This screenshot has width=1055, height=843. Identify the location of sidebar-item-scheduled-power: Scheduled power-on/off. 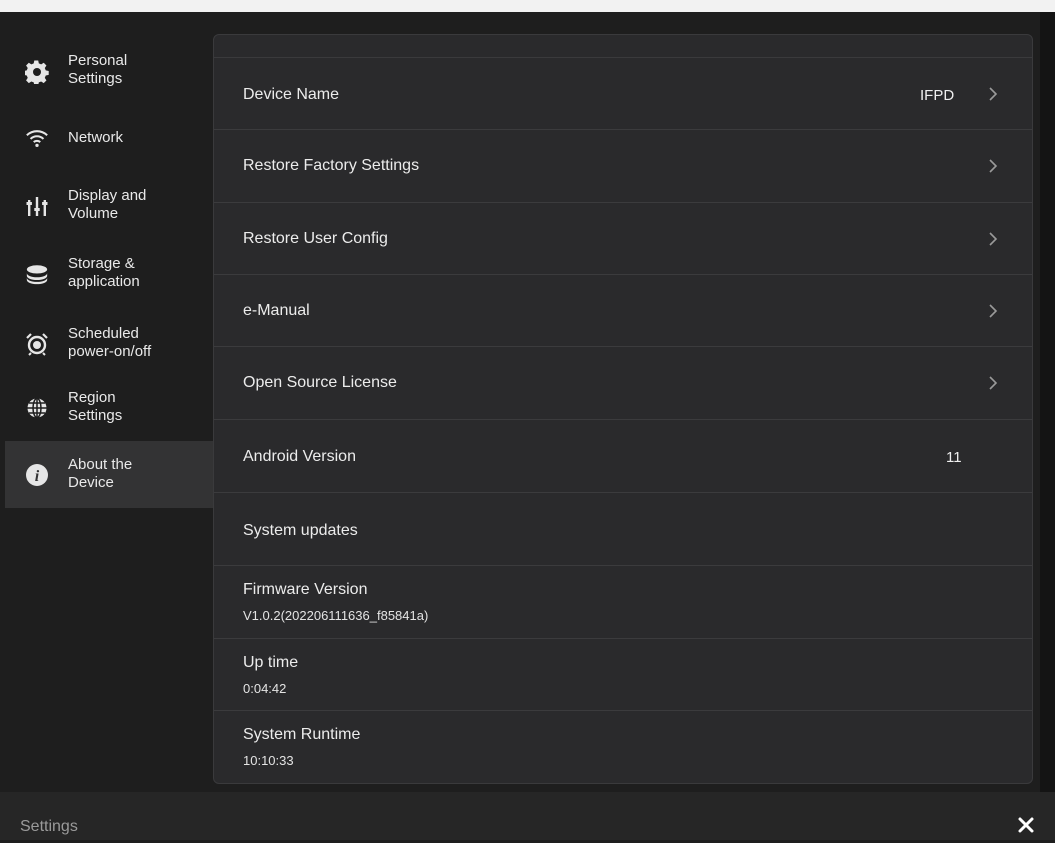
(110, 344).